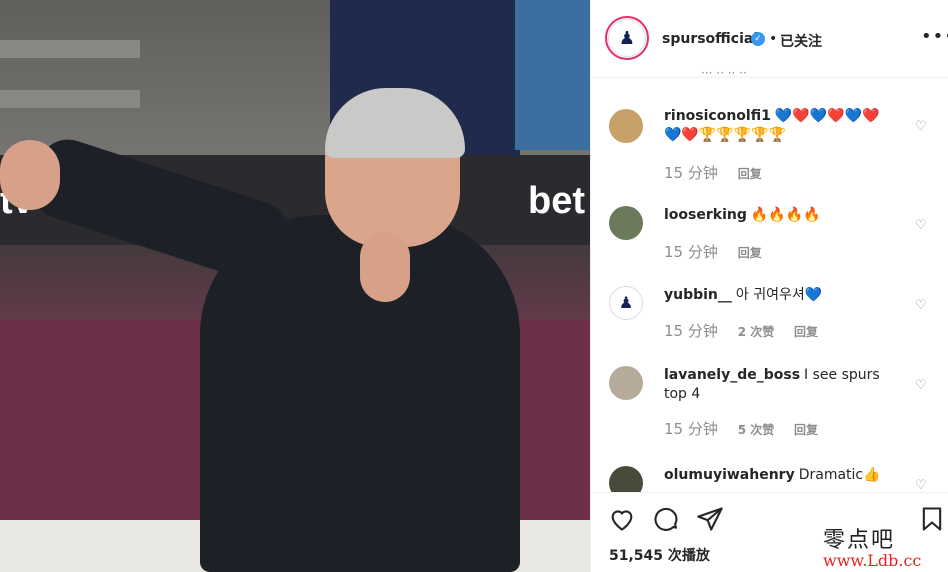  I want to click on background-person, so click(552, 75).